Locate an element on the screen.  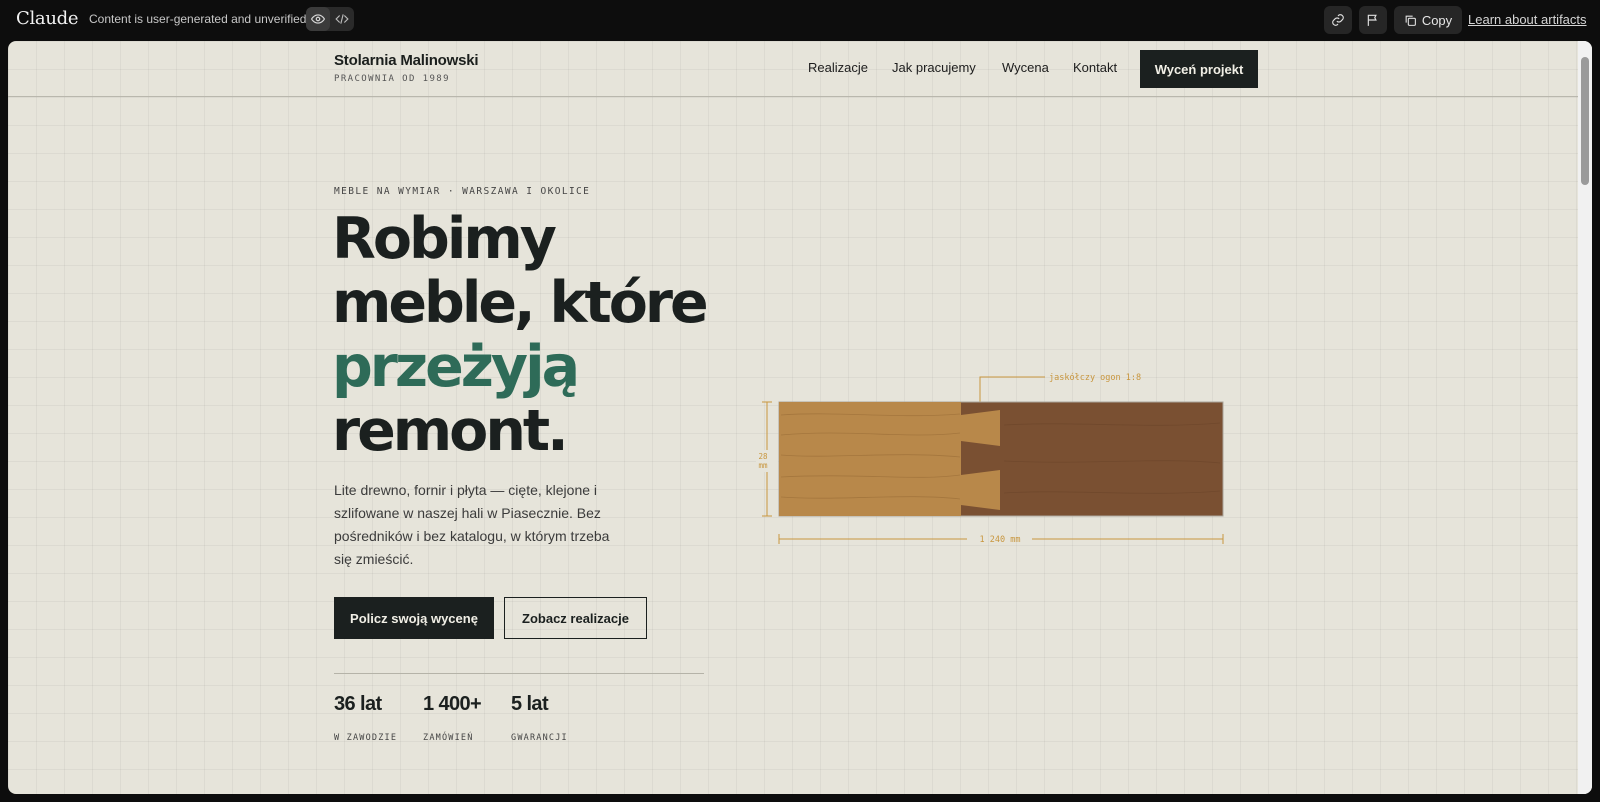
nav-link-jak-pracujemy: Jak pracujemy is located at coordinates (934, 67).